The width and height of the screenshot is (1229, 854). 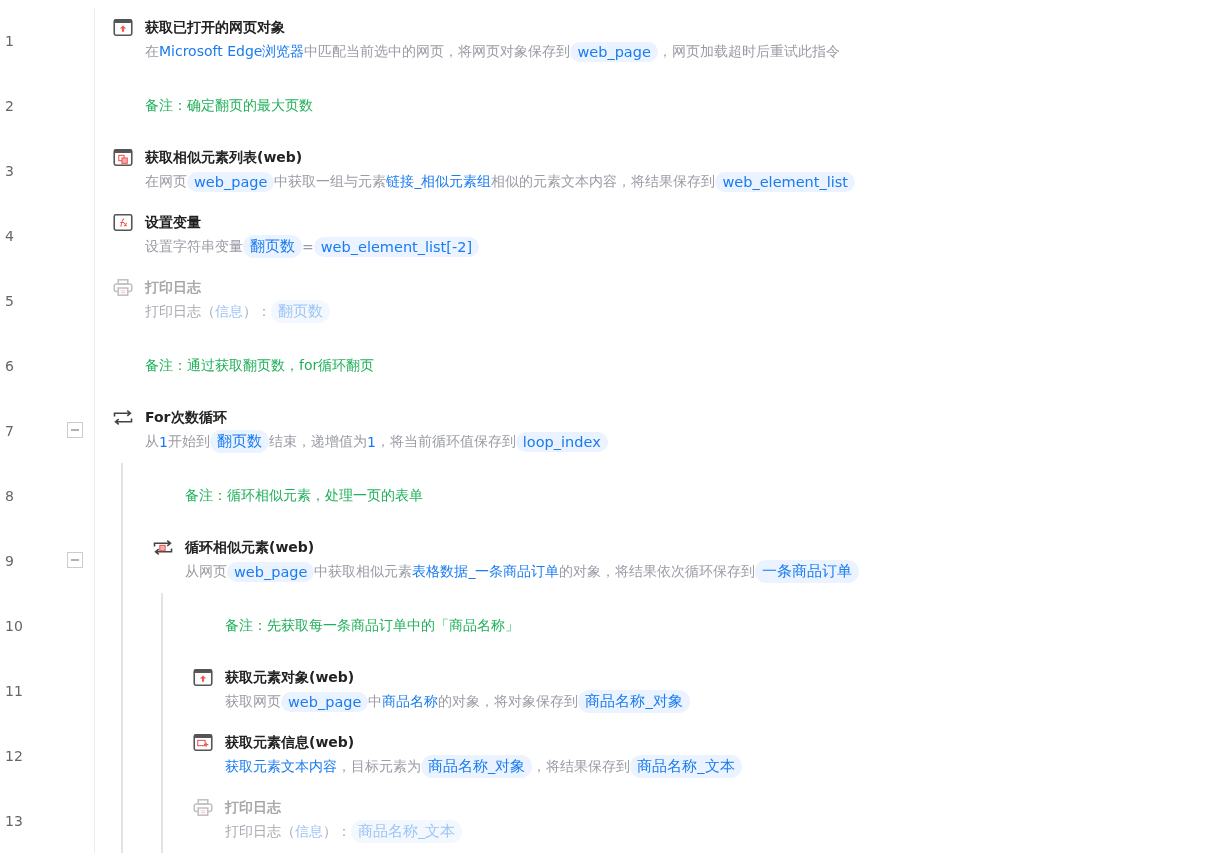 I want to click on line-number: 2, so click(x=9, y=105).